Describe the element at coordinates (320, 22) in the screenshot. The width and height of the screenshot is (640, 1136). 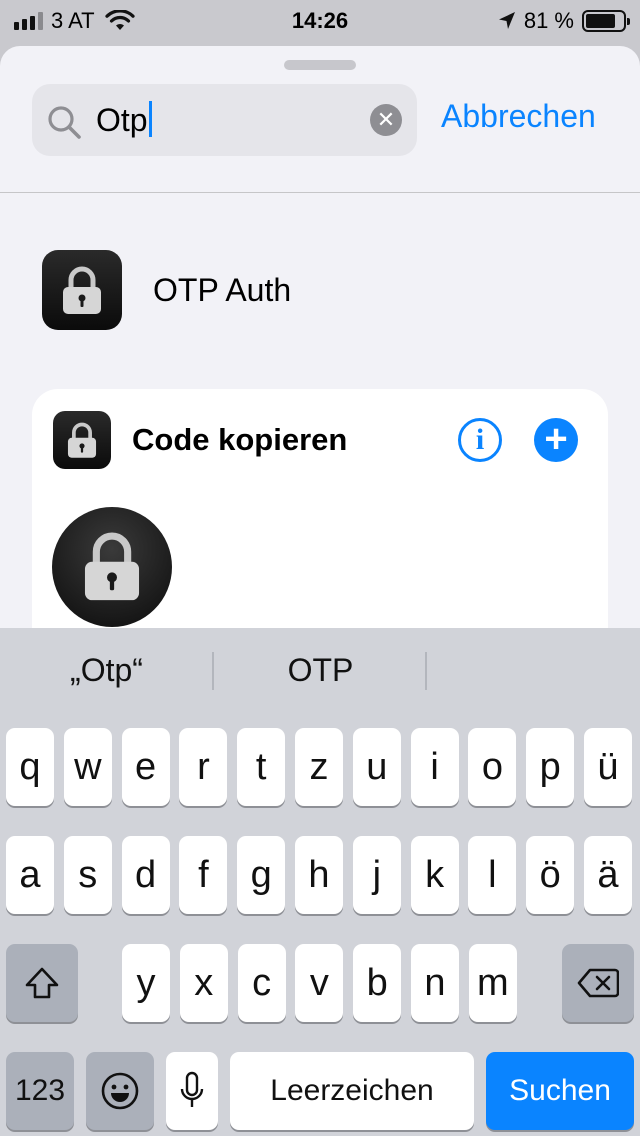
I see `status-bar: 3 AT 14:26 81 %` at that location.